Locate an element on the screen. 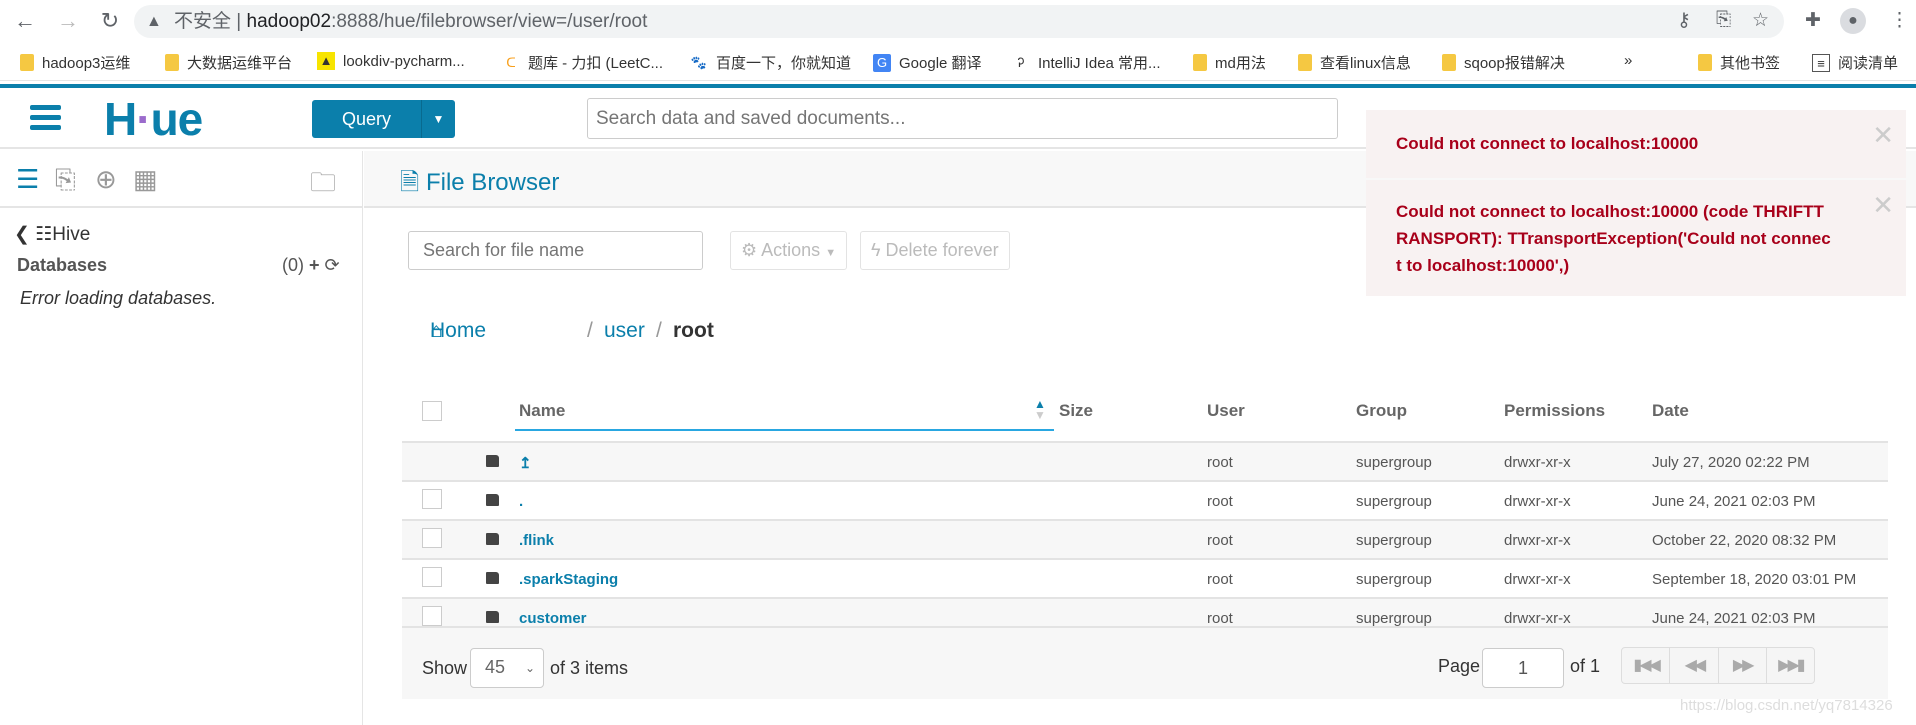  query-button: Query ▼ is located at coordinates (383, 119).